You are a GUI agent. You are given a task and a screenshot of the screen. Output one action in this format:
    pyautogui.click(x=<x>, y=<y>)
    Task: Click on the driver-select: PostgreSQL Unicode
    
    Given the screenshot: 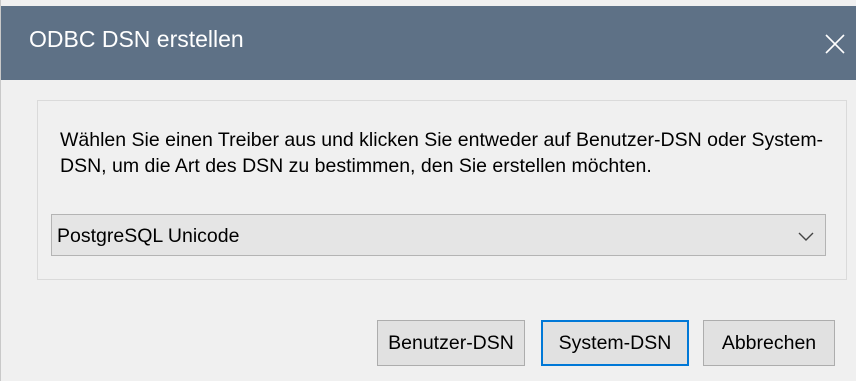 What is the action you would take?
    pyautogui.click(x=438, y=235)
    